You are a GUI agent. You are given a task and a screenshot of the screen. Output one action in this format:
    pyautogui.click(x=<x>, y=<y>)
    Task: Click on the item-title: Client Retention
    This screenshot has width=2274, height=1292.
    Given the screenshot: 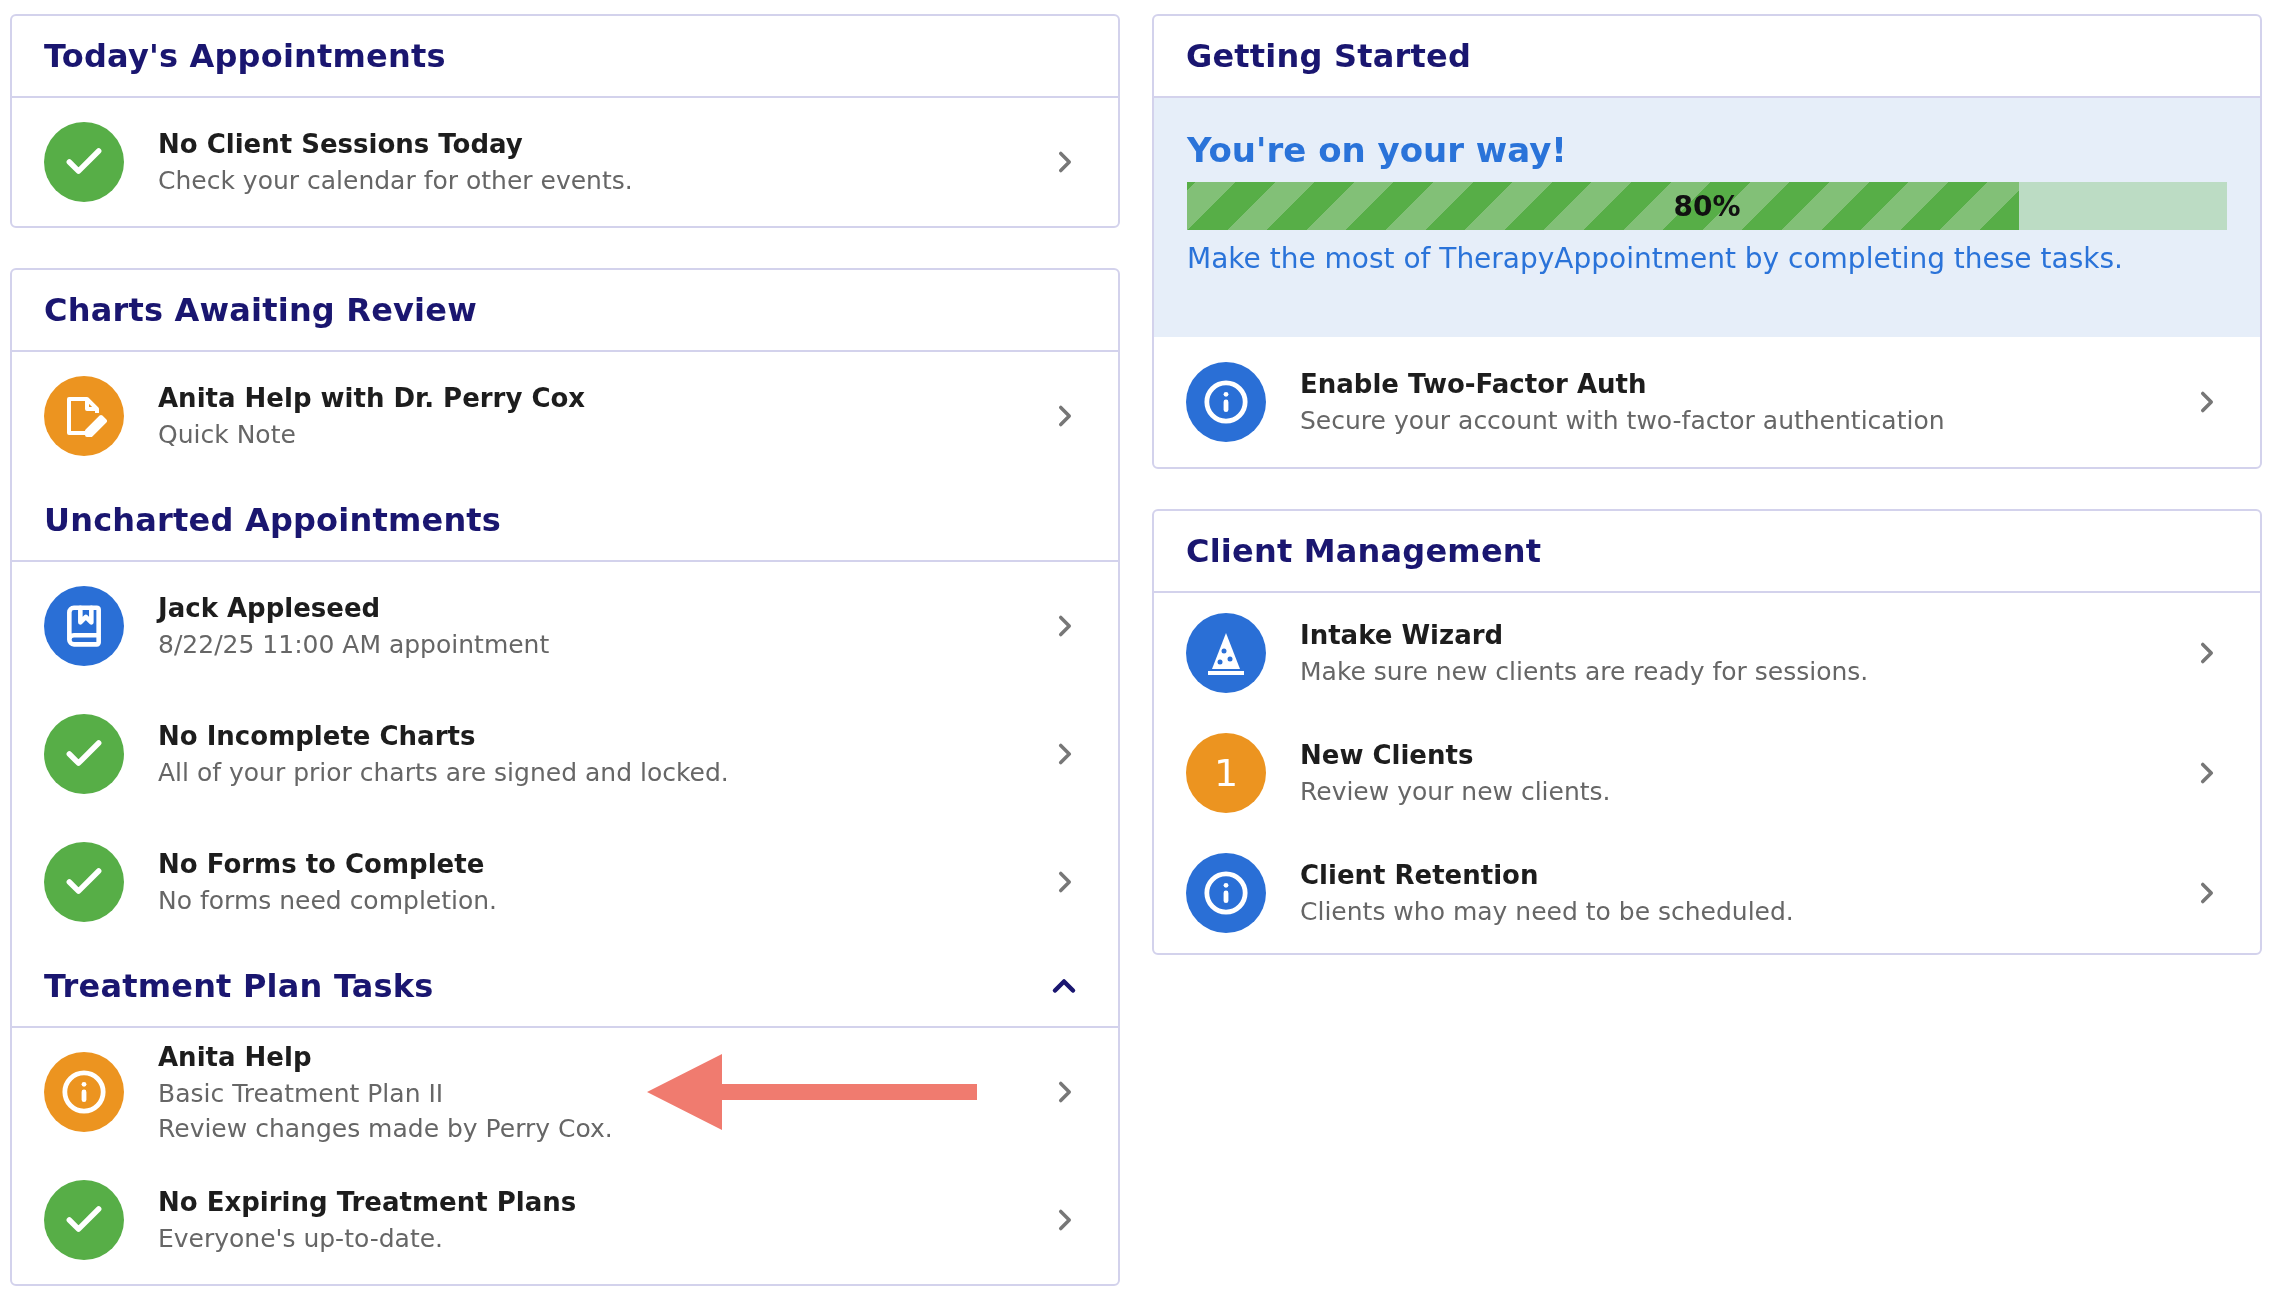 What is the action you would take?
    pyautogui.click(x=1420, y=875)
    